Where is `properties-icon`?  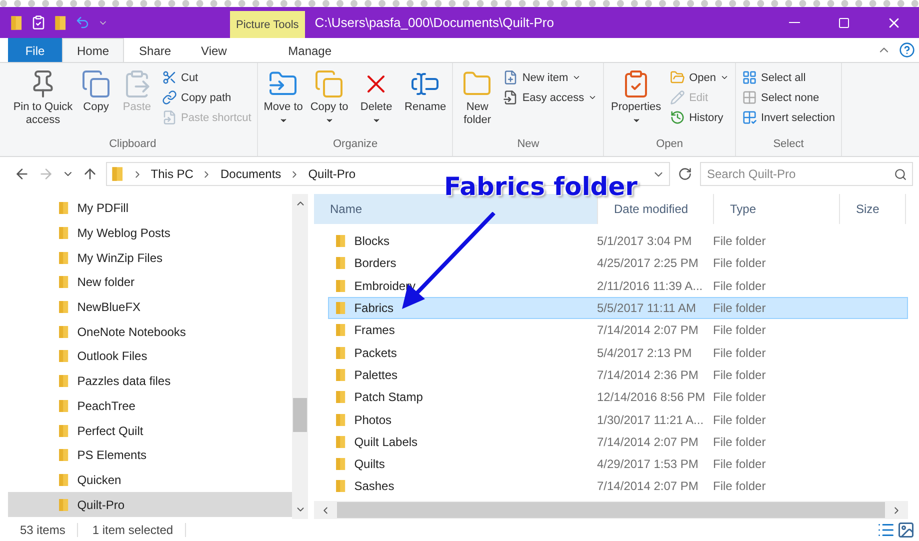 properties-icon is located at coordinates (38, 22).